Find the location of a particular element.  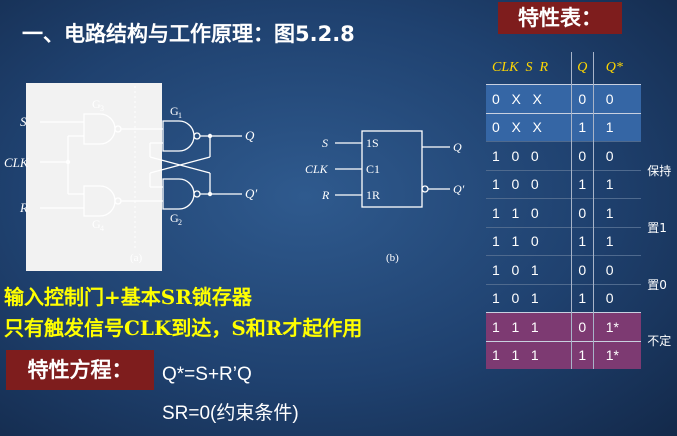

table-row: 1 0 0 0 0 保持 is located at coordinates (581, 159).